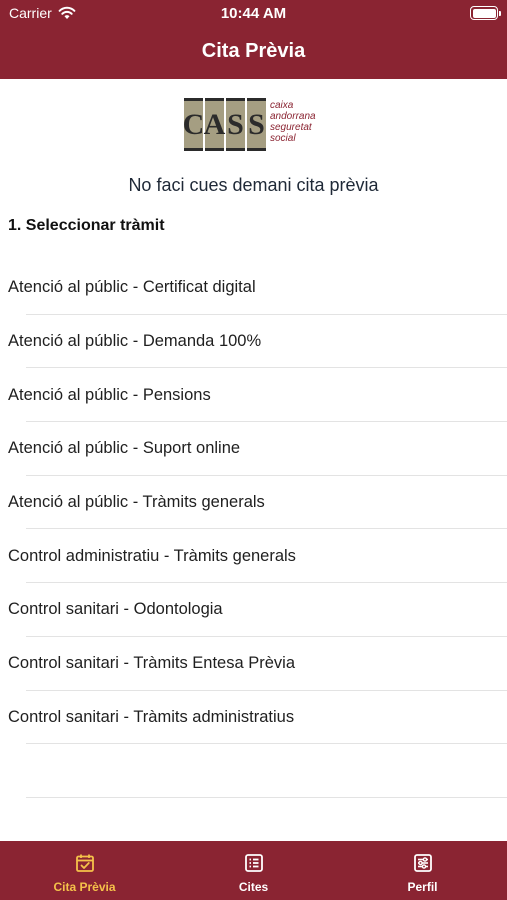  I want to click on tab-label: Perfil, so click(422, 887).